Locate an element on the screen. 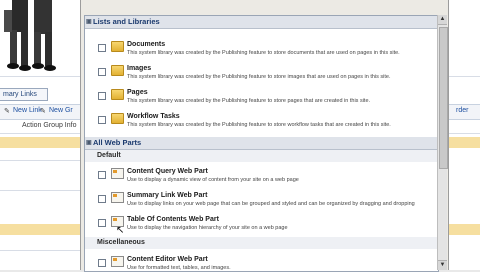  summary-links-tab: mary Links is located at coordinates (24, 94).